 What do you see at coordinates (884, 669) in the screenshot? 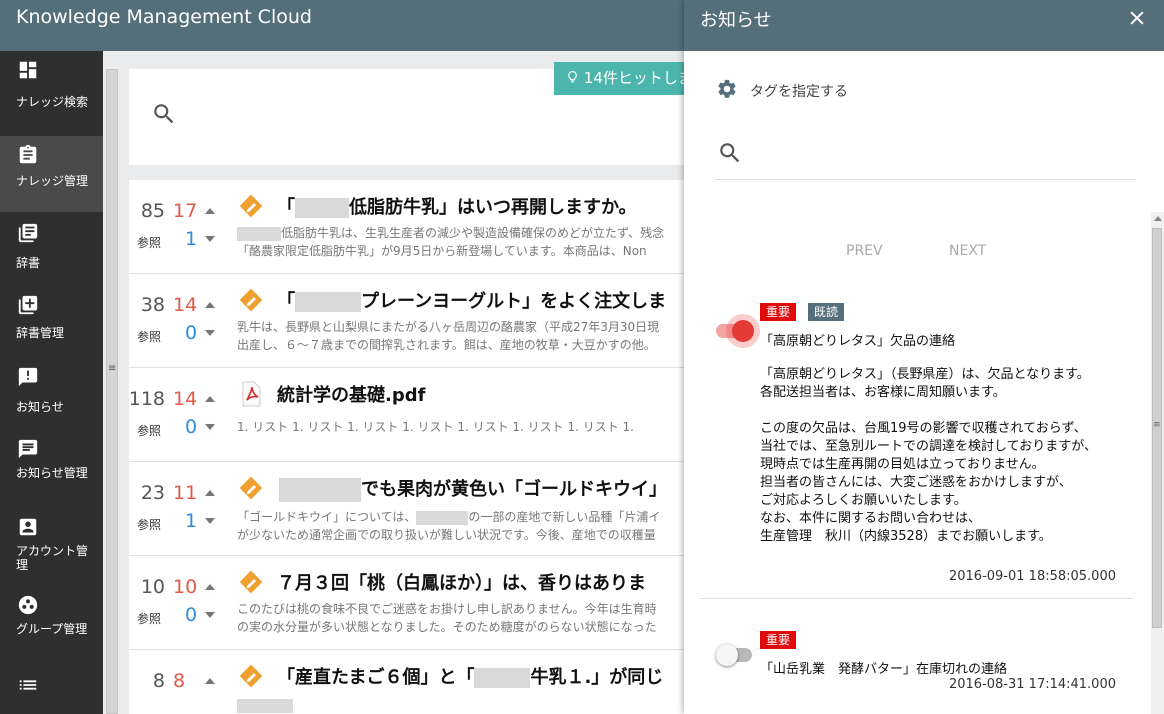
I see `notice-subject: 「山岳乳業 発酵バター」在庫切れの連絡` at bounding box center [884, 669].